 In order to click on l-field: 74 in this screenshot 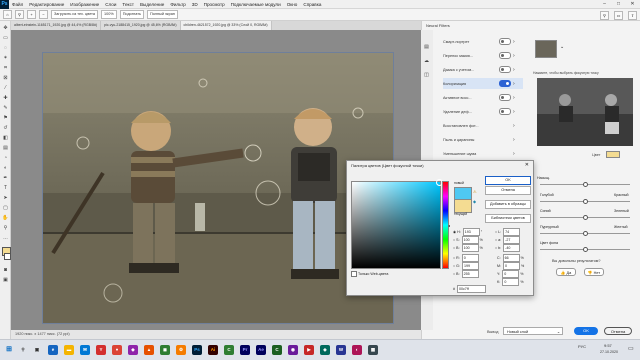, I will do `click(512, 232)`.